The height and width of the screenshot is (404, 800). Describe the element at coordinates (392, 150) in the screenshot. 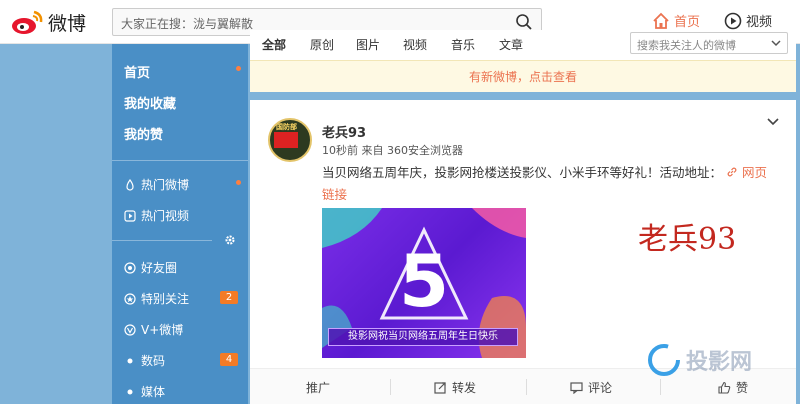

I see `post-meta: 10秒前 来自 360安全浏览器` at that location.